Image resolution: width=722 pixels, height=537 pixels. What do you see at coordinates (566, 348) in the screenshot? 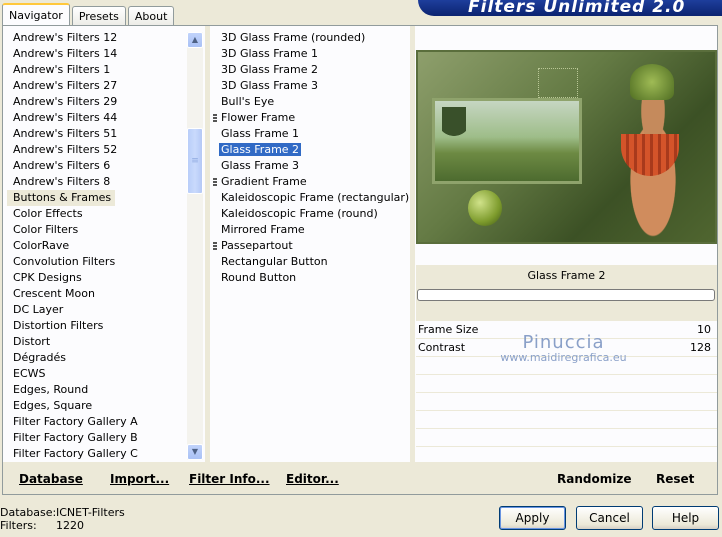
I see `param-row-contrast: Contrast 128` at bounding box center [566, 348].